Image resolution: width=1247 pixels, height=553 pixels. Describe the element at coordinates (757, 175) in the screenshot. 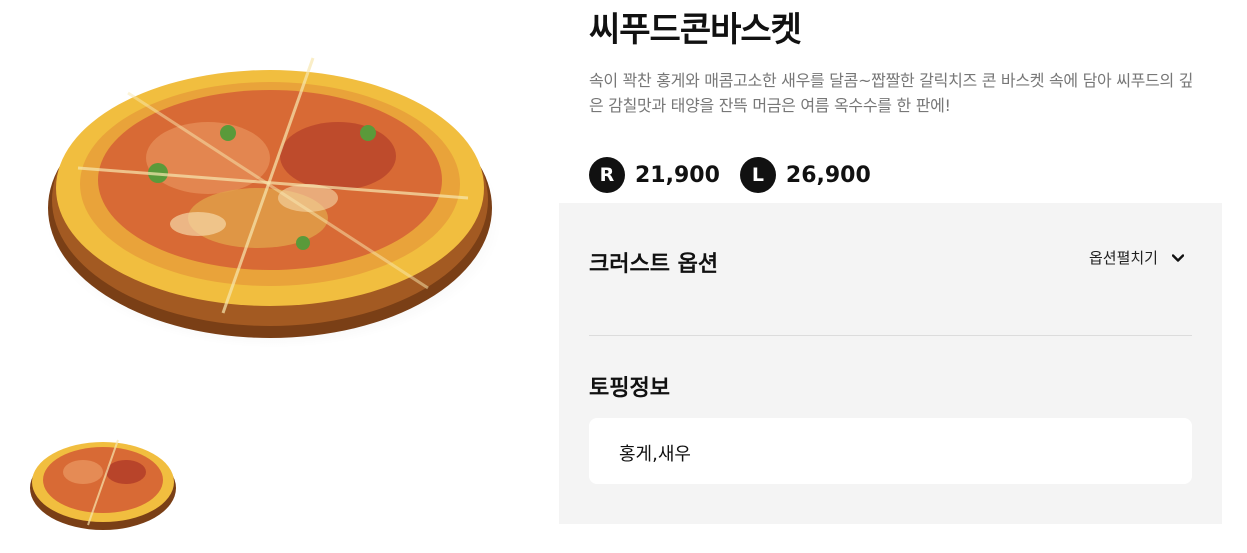

I see `size-badge-l: L` at that location.